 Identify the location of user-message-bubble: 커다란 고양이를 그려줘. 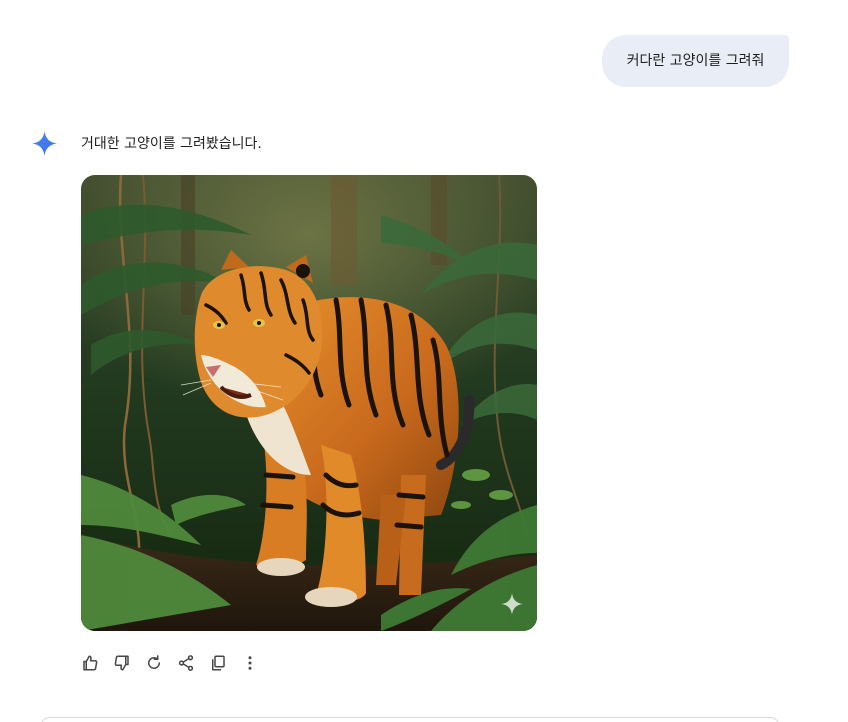
(695, 61).